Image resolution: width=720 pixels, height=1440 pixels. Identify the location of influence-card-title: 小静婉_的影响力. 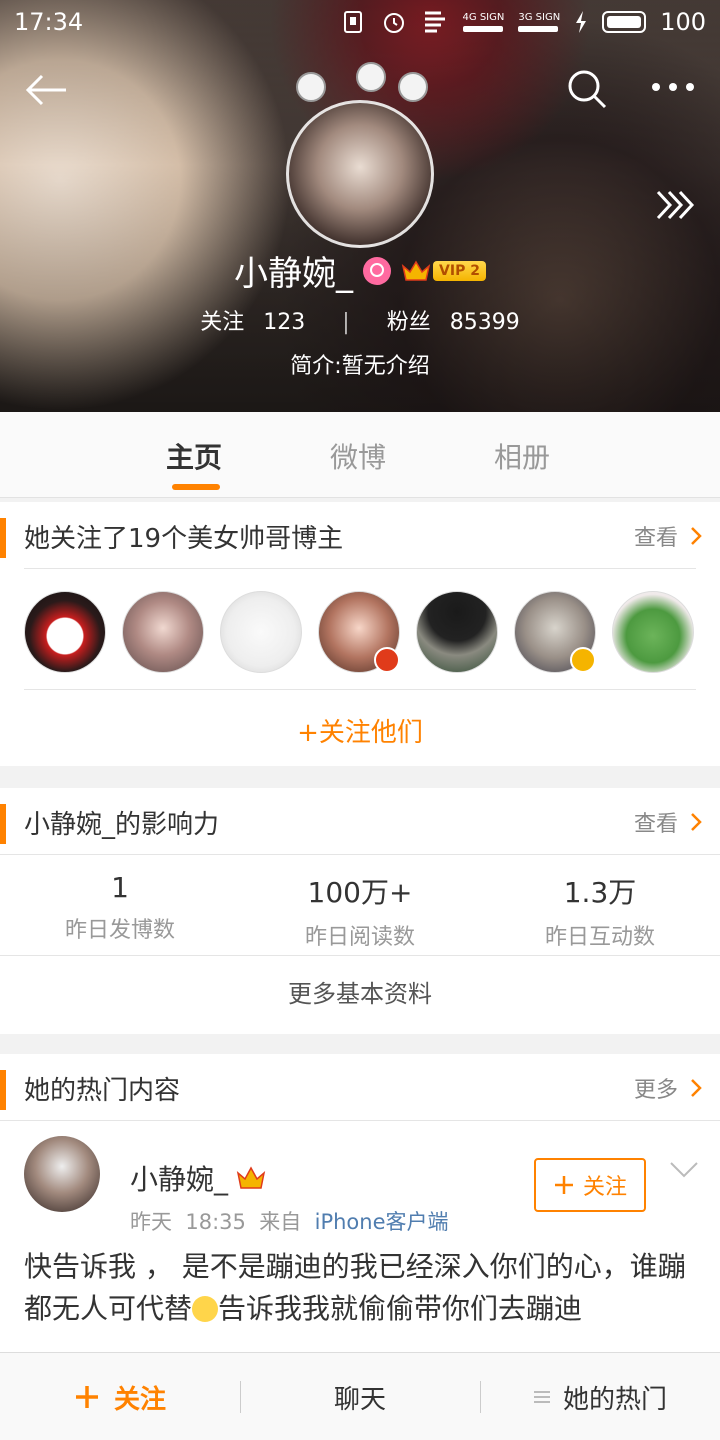
(122, 825).